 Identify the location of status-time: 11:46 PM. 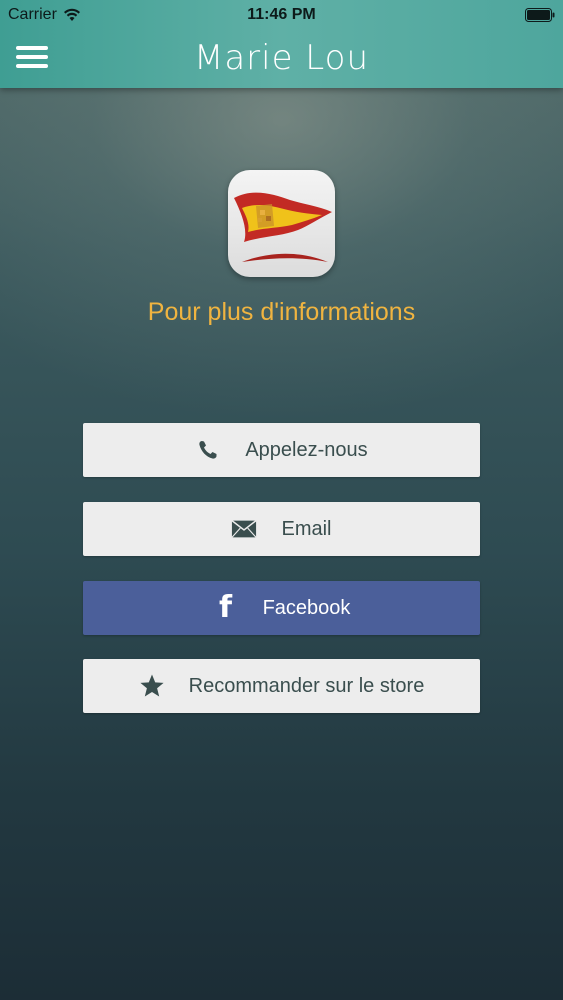
(281, 14).